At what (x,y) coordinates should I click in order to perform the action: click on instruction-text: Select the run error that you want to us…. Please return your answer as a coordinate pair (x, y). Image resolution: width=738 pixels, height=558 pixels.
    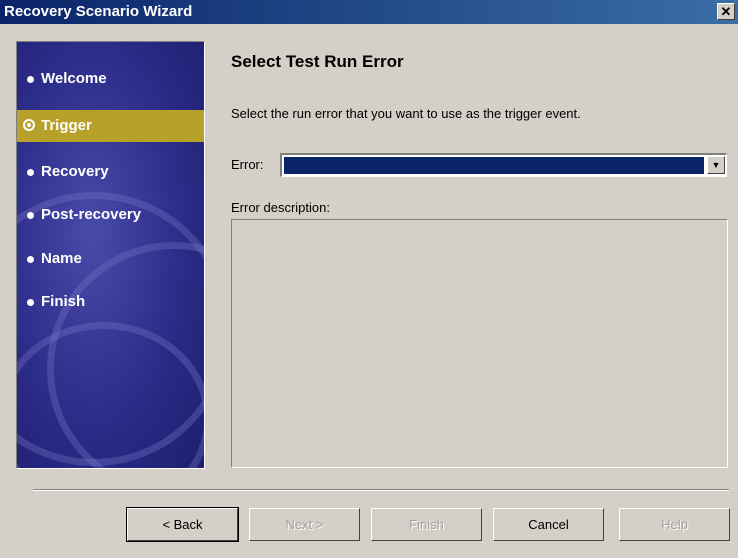
    Looking at the image, I should click on (406, 113).